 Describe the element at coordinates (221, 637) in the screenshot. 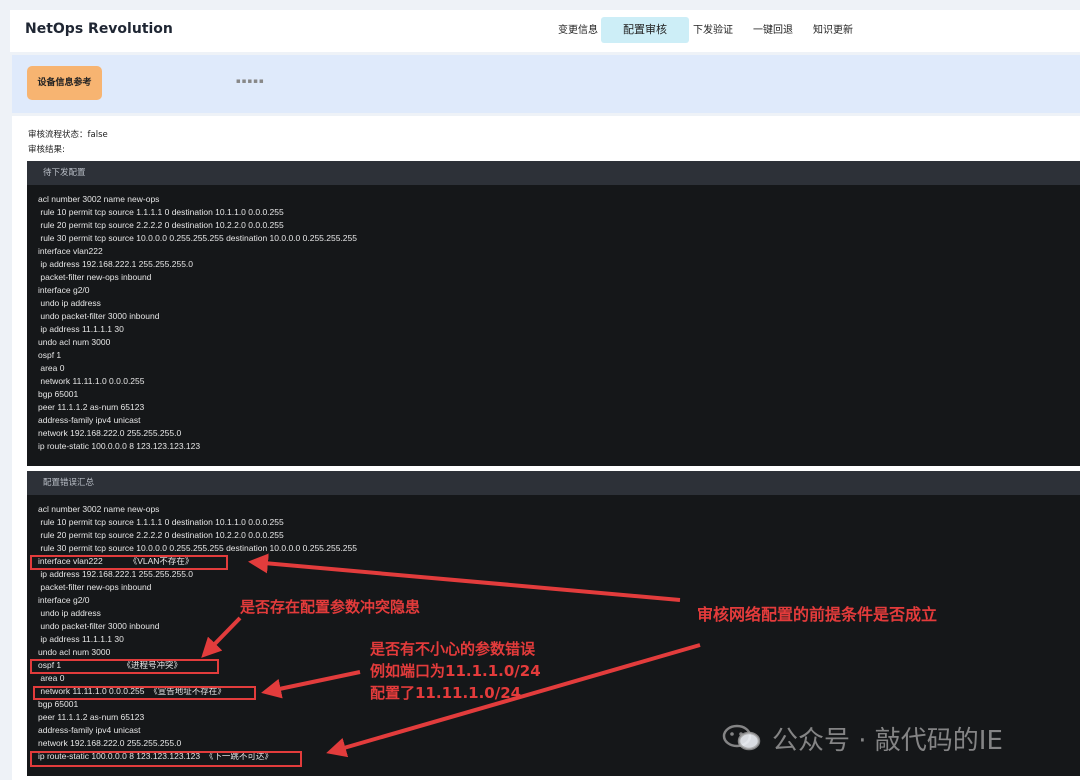

I see `arrow-to-ospf` at that location.